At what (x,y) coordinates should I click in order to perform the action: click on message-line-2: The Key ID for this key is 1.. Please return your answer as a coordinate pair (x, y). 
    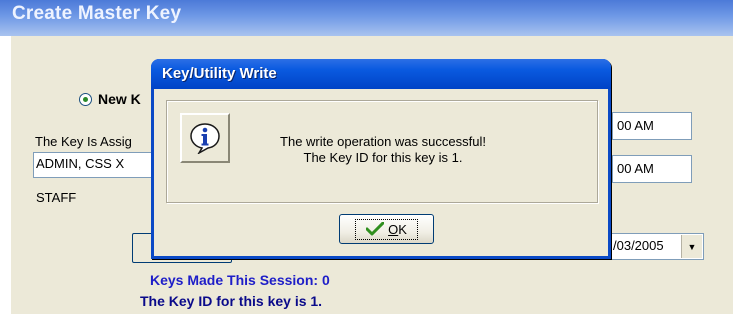
    Looking at the image, I should click on (383, 157).